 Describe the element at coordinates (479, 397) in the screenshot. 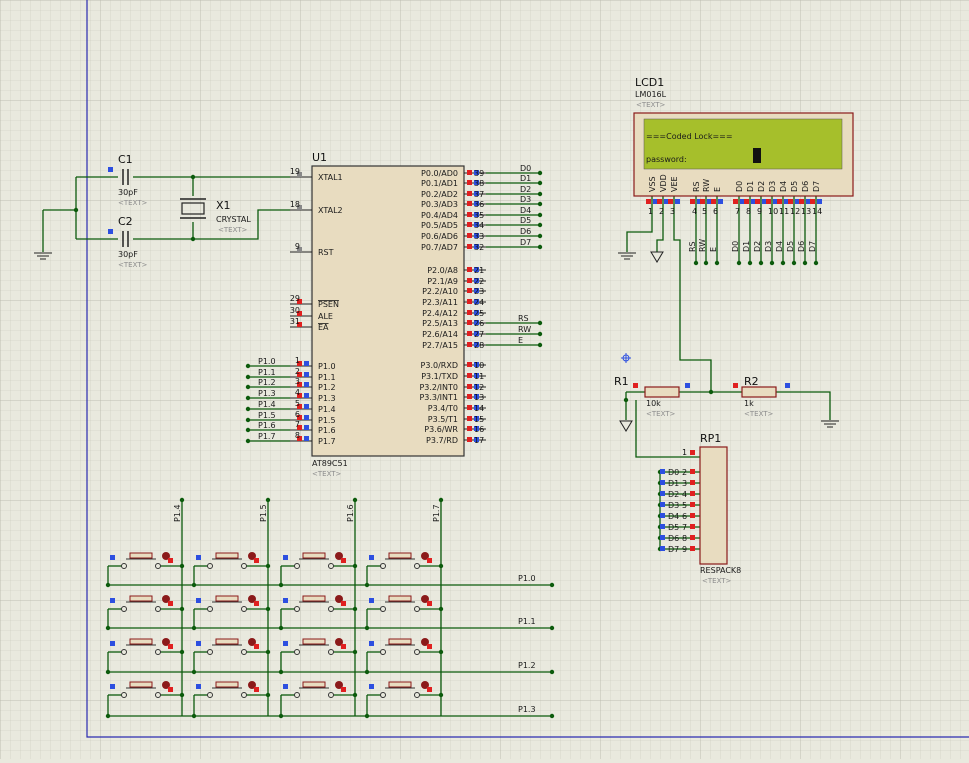

I see `mcu-pin-number: 13` at that location.